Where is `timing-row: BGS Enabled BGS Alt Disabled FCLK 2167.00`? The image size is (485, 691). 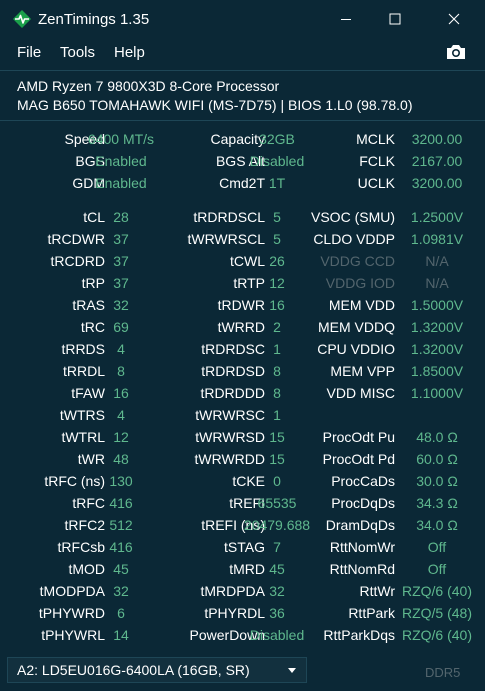
timing-row: BGS Enabled BGS Alt Disabled FCLK 2167.00 is located at coordinates (242, 164).